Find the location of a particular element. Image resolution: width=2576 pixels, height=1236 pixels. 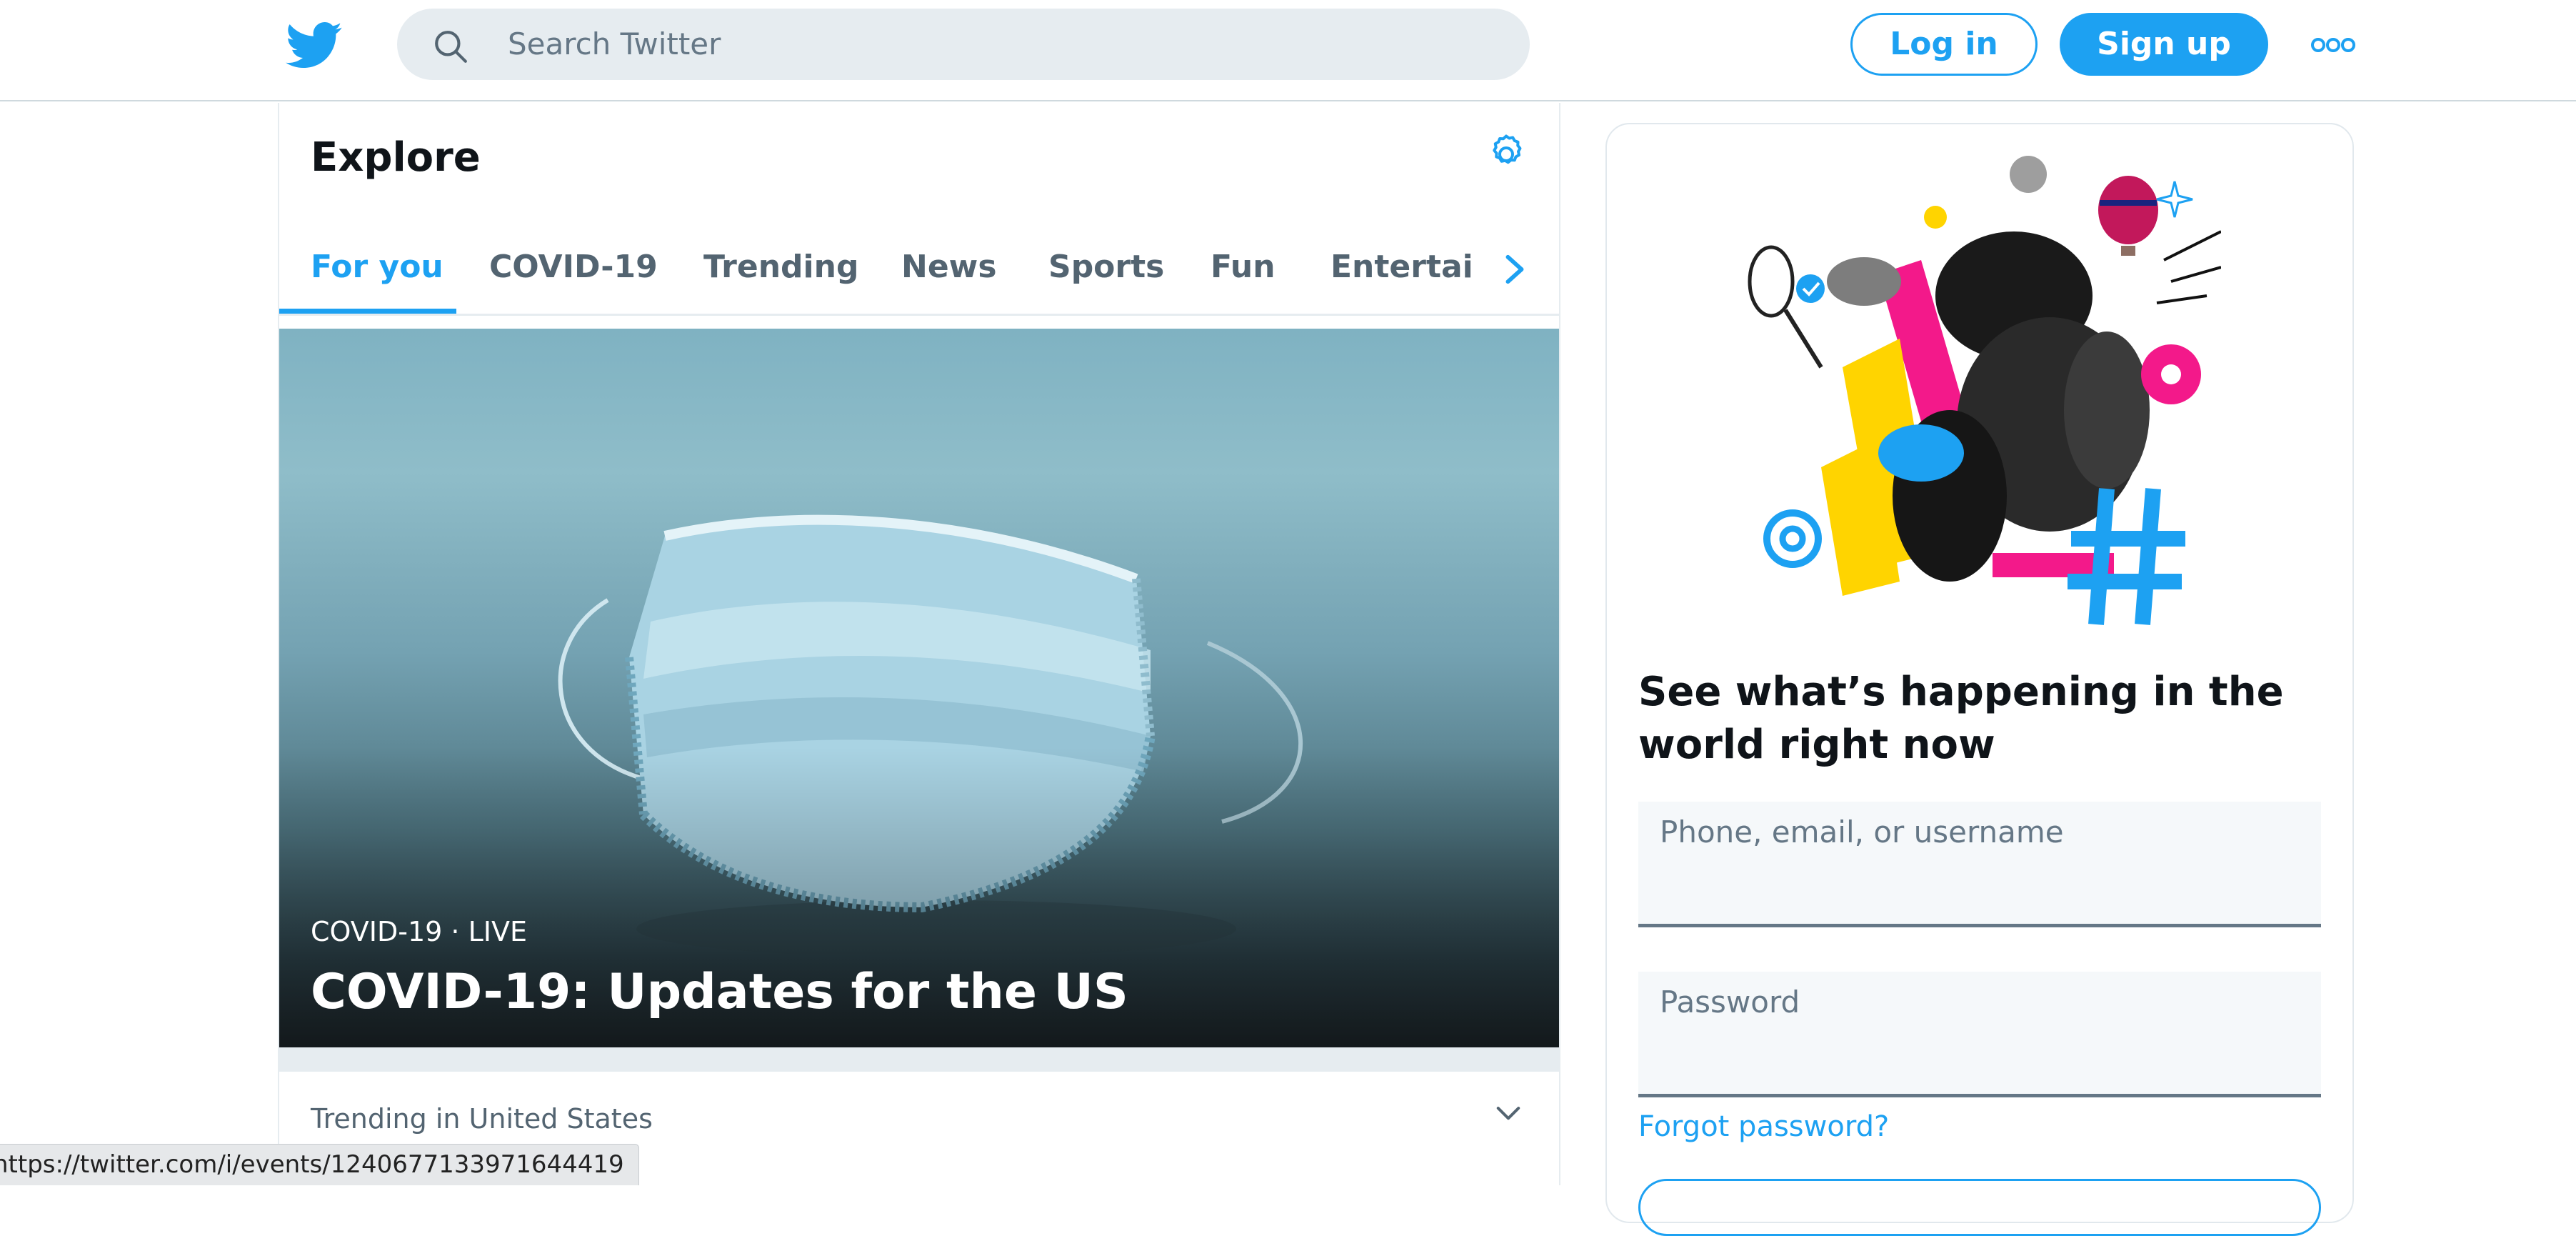

search-bar: Search Twitter is located at coordinates (963, 44).